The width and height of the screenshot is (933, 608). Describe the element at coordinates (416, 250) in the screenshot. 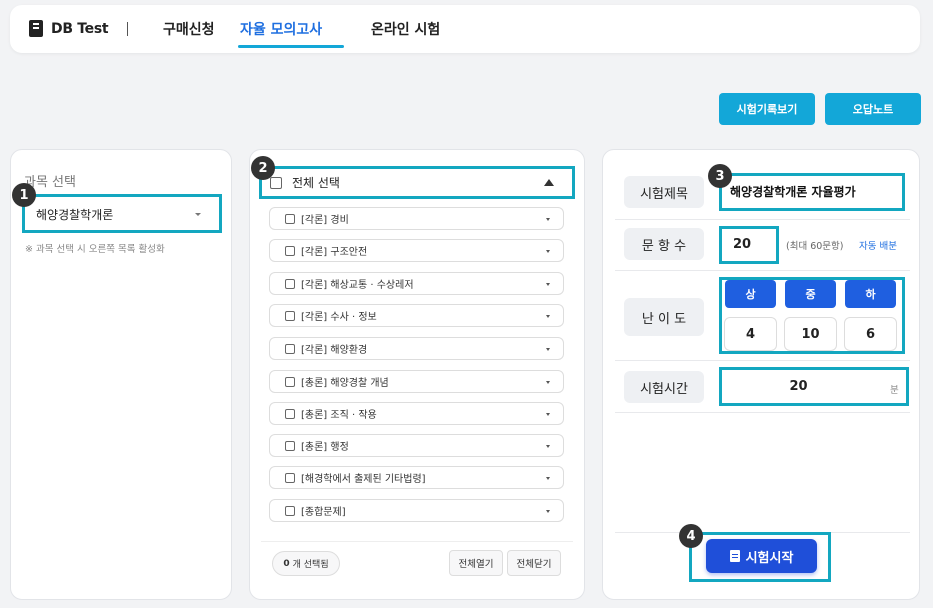

I see `chapter-item: [각론] 구조안전` at that location.